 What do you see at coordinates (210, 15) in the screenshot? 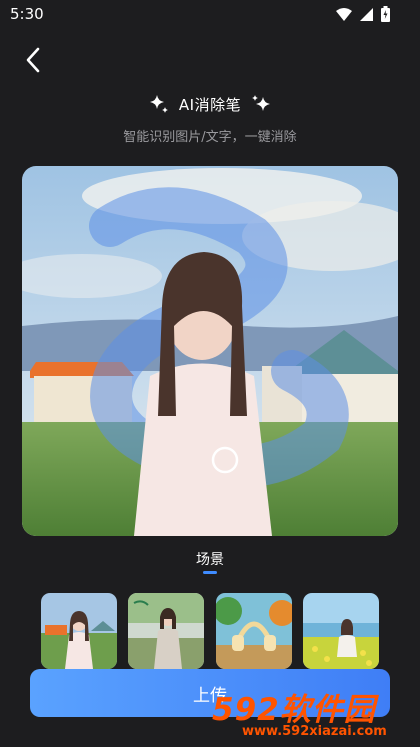
I see `status-bar: 5:30` at bounding box center [210, 15].